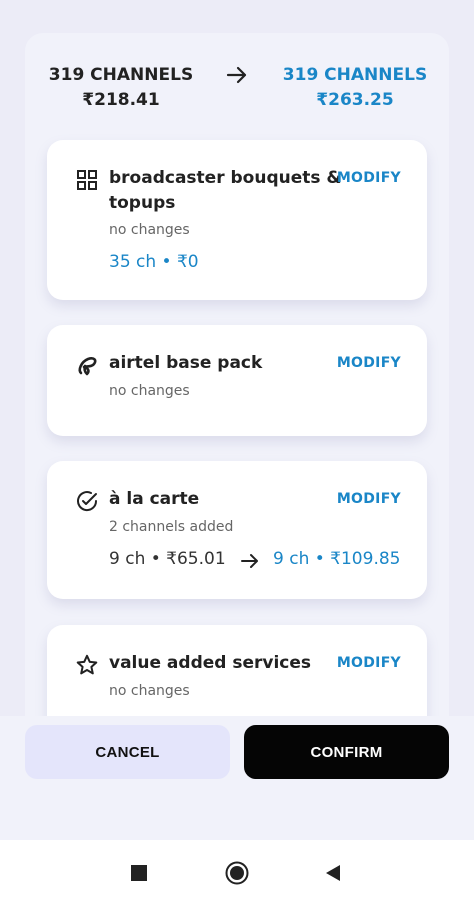 The image size is (474, 903). What do you see at coordinates (87, 366) in the screenshot?
I see `airtel-logo-icon` at bounding box center [87, 366].